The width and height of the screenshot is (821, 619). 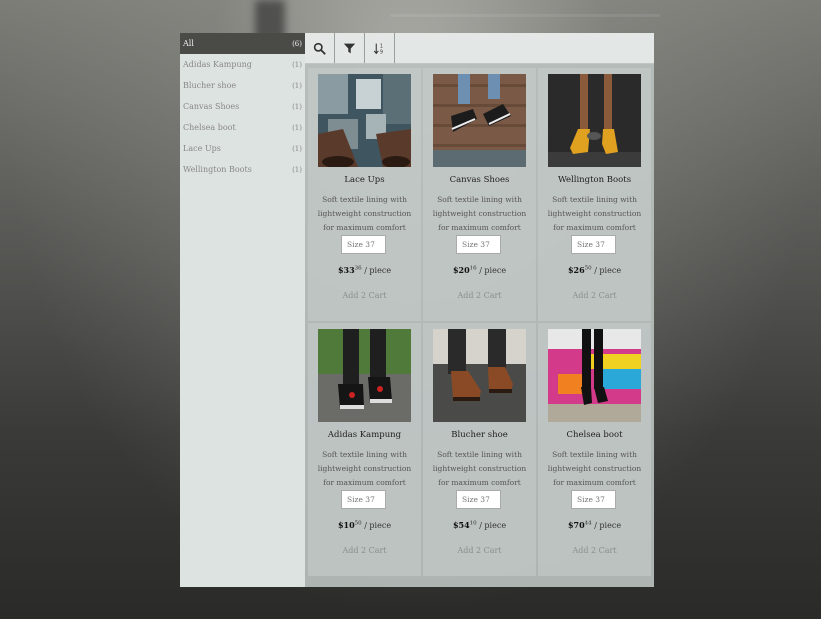 I want to click on product-price: $5410 / piece, so click(x=479, y=525).